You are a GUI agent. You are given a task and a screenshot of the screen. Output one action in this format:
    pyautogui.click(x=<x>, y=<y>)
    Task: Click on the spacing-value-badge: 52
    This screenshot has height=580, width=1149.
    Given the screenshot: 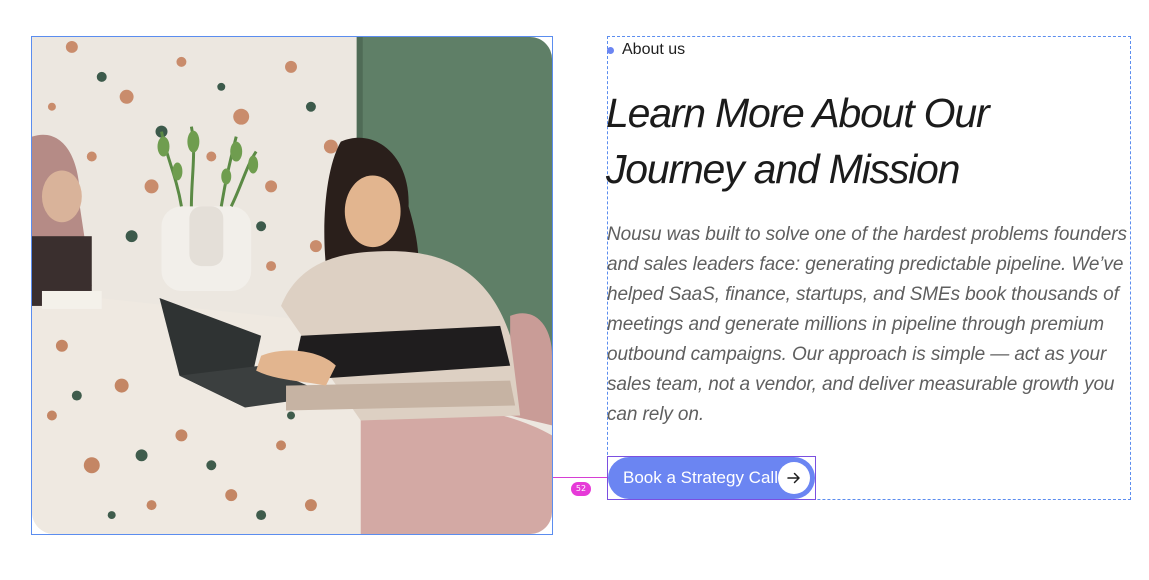 What is the action you would take?
    pyautogui.click(x=581, y=489)
    